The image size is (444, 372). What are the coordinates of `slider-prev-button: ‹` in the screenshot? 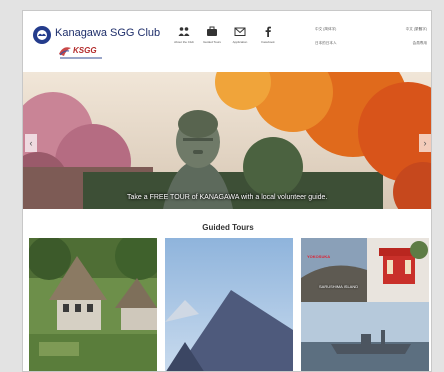 It's located at (31, 143).